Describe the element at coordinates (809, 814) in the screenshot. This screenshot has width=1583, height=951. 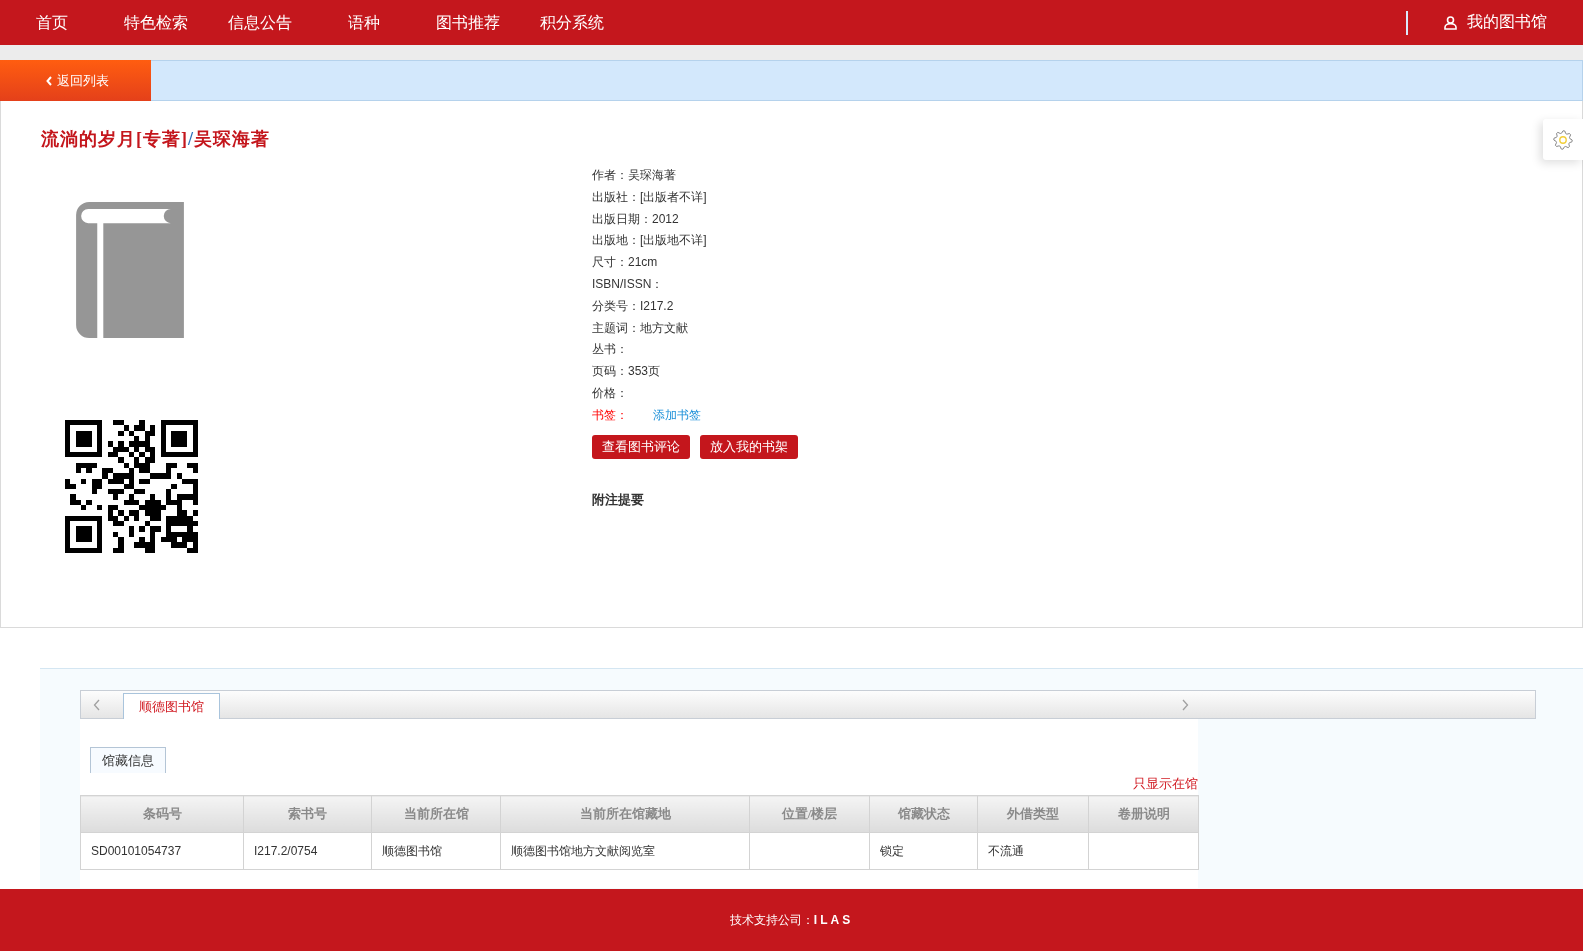
I see `column-header: 位置/楼层` at that location.